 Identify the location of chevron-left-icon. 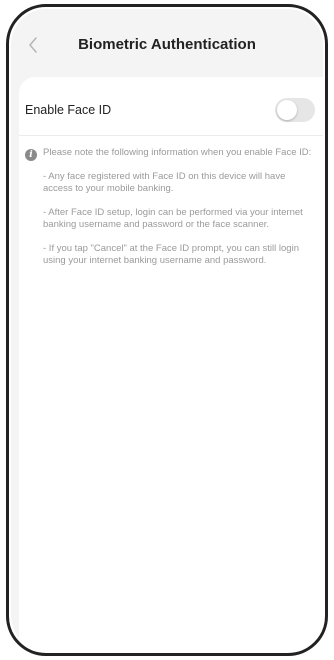
(33, 45).